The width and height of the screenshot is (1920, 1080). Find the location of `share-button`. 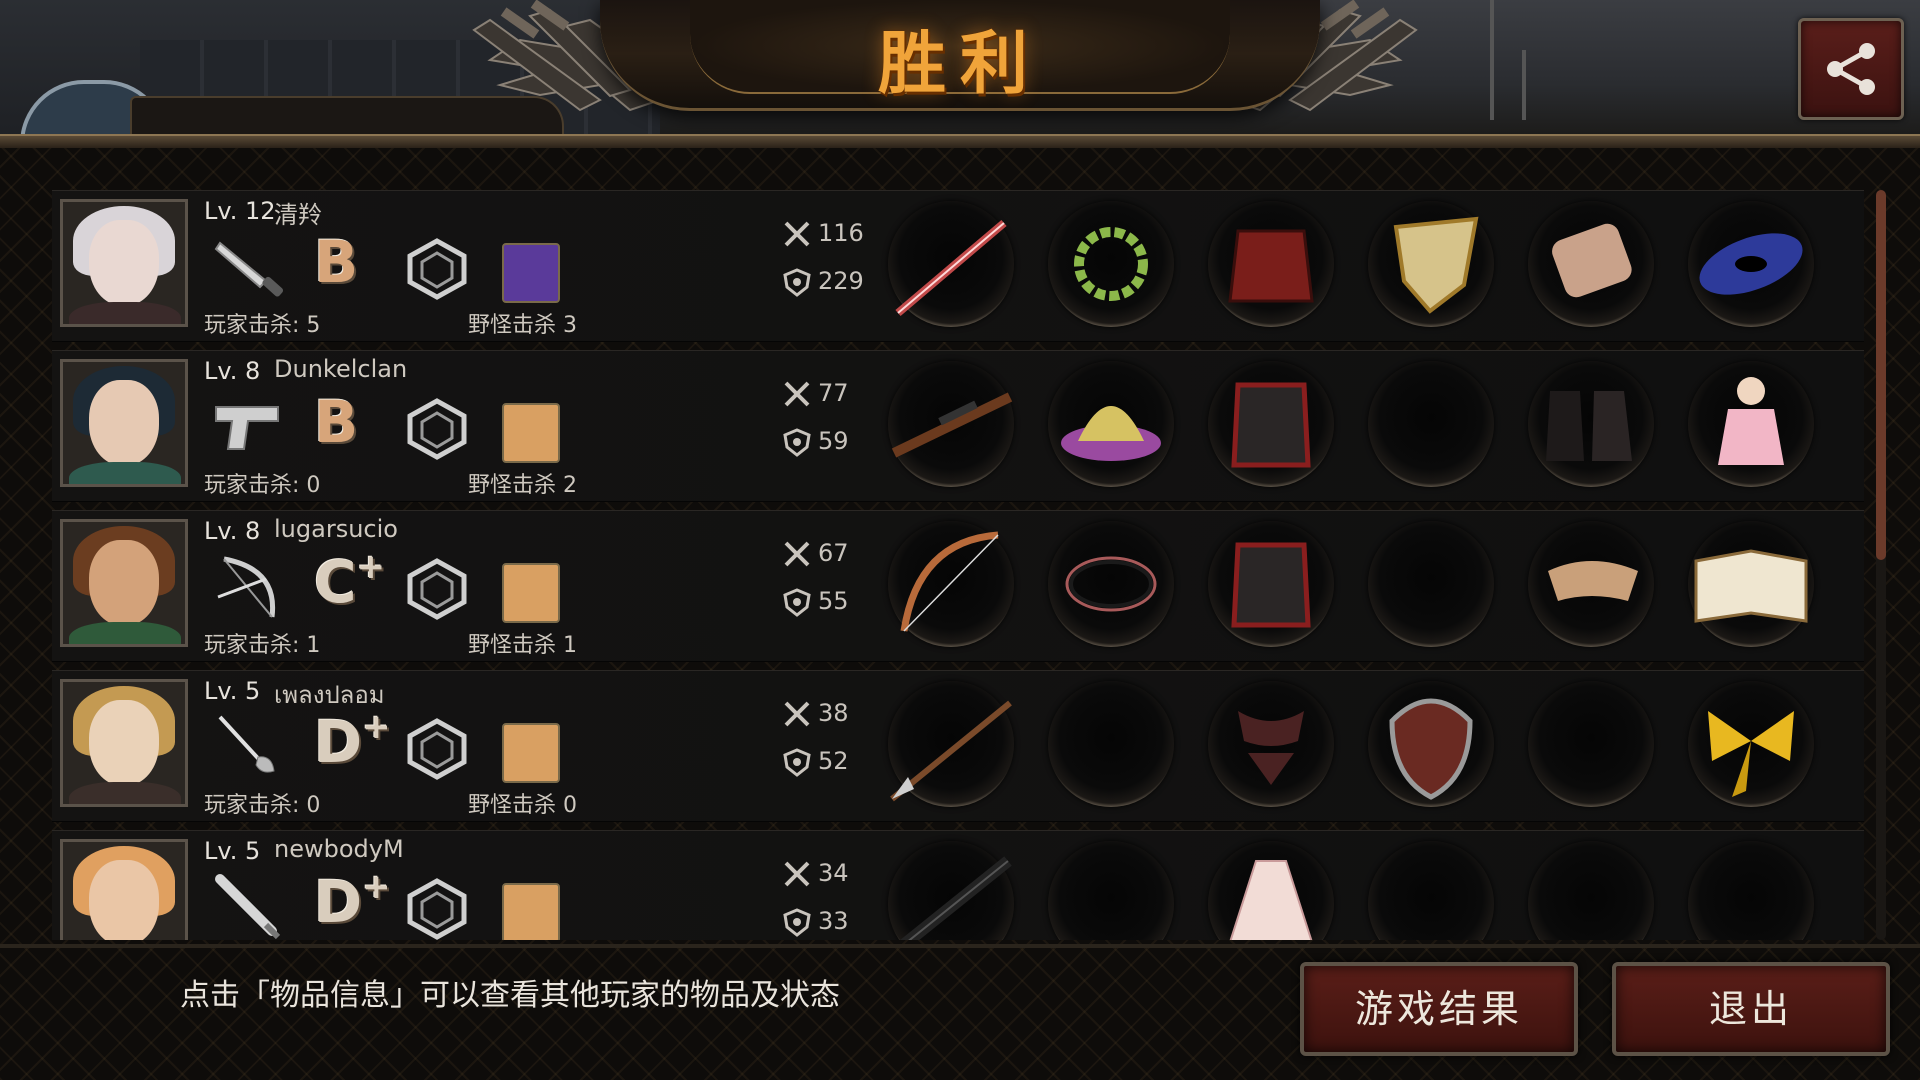

share-button is located at coordinates (1851, 69).